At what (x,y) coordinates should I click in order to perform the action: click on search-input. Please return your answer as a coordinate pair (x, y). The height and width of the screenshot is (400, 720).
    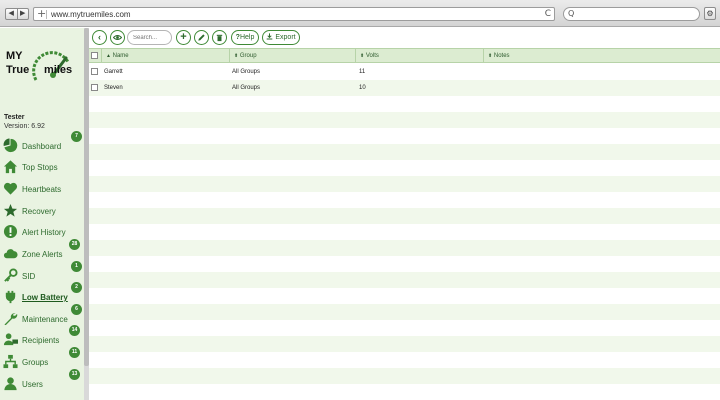
    Looking at the image, I should click on (149, 37).